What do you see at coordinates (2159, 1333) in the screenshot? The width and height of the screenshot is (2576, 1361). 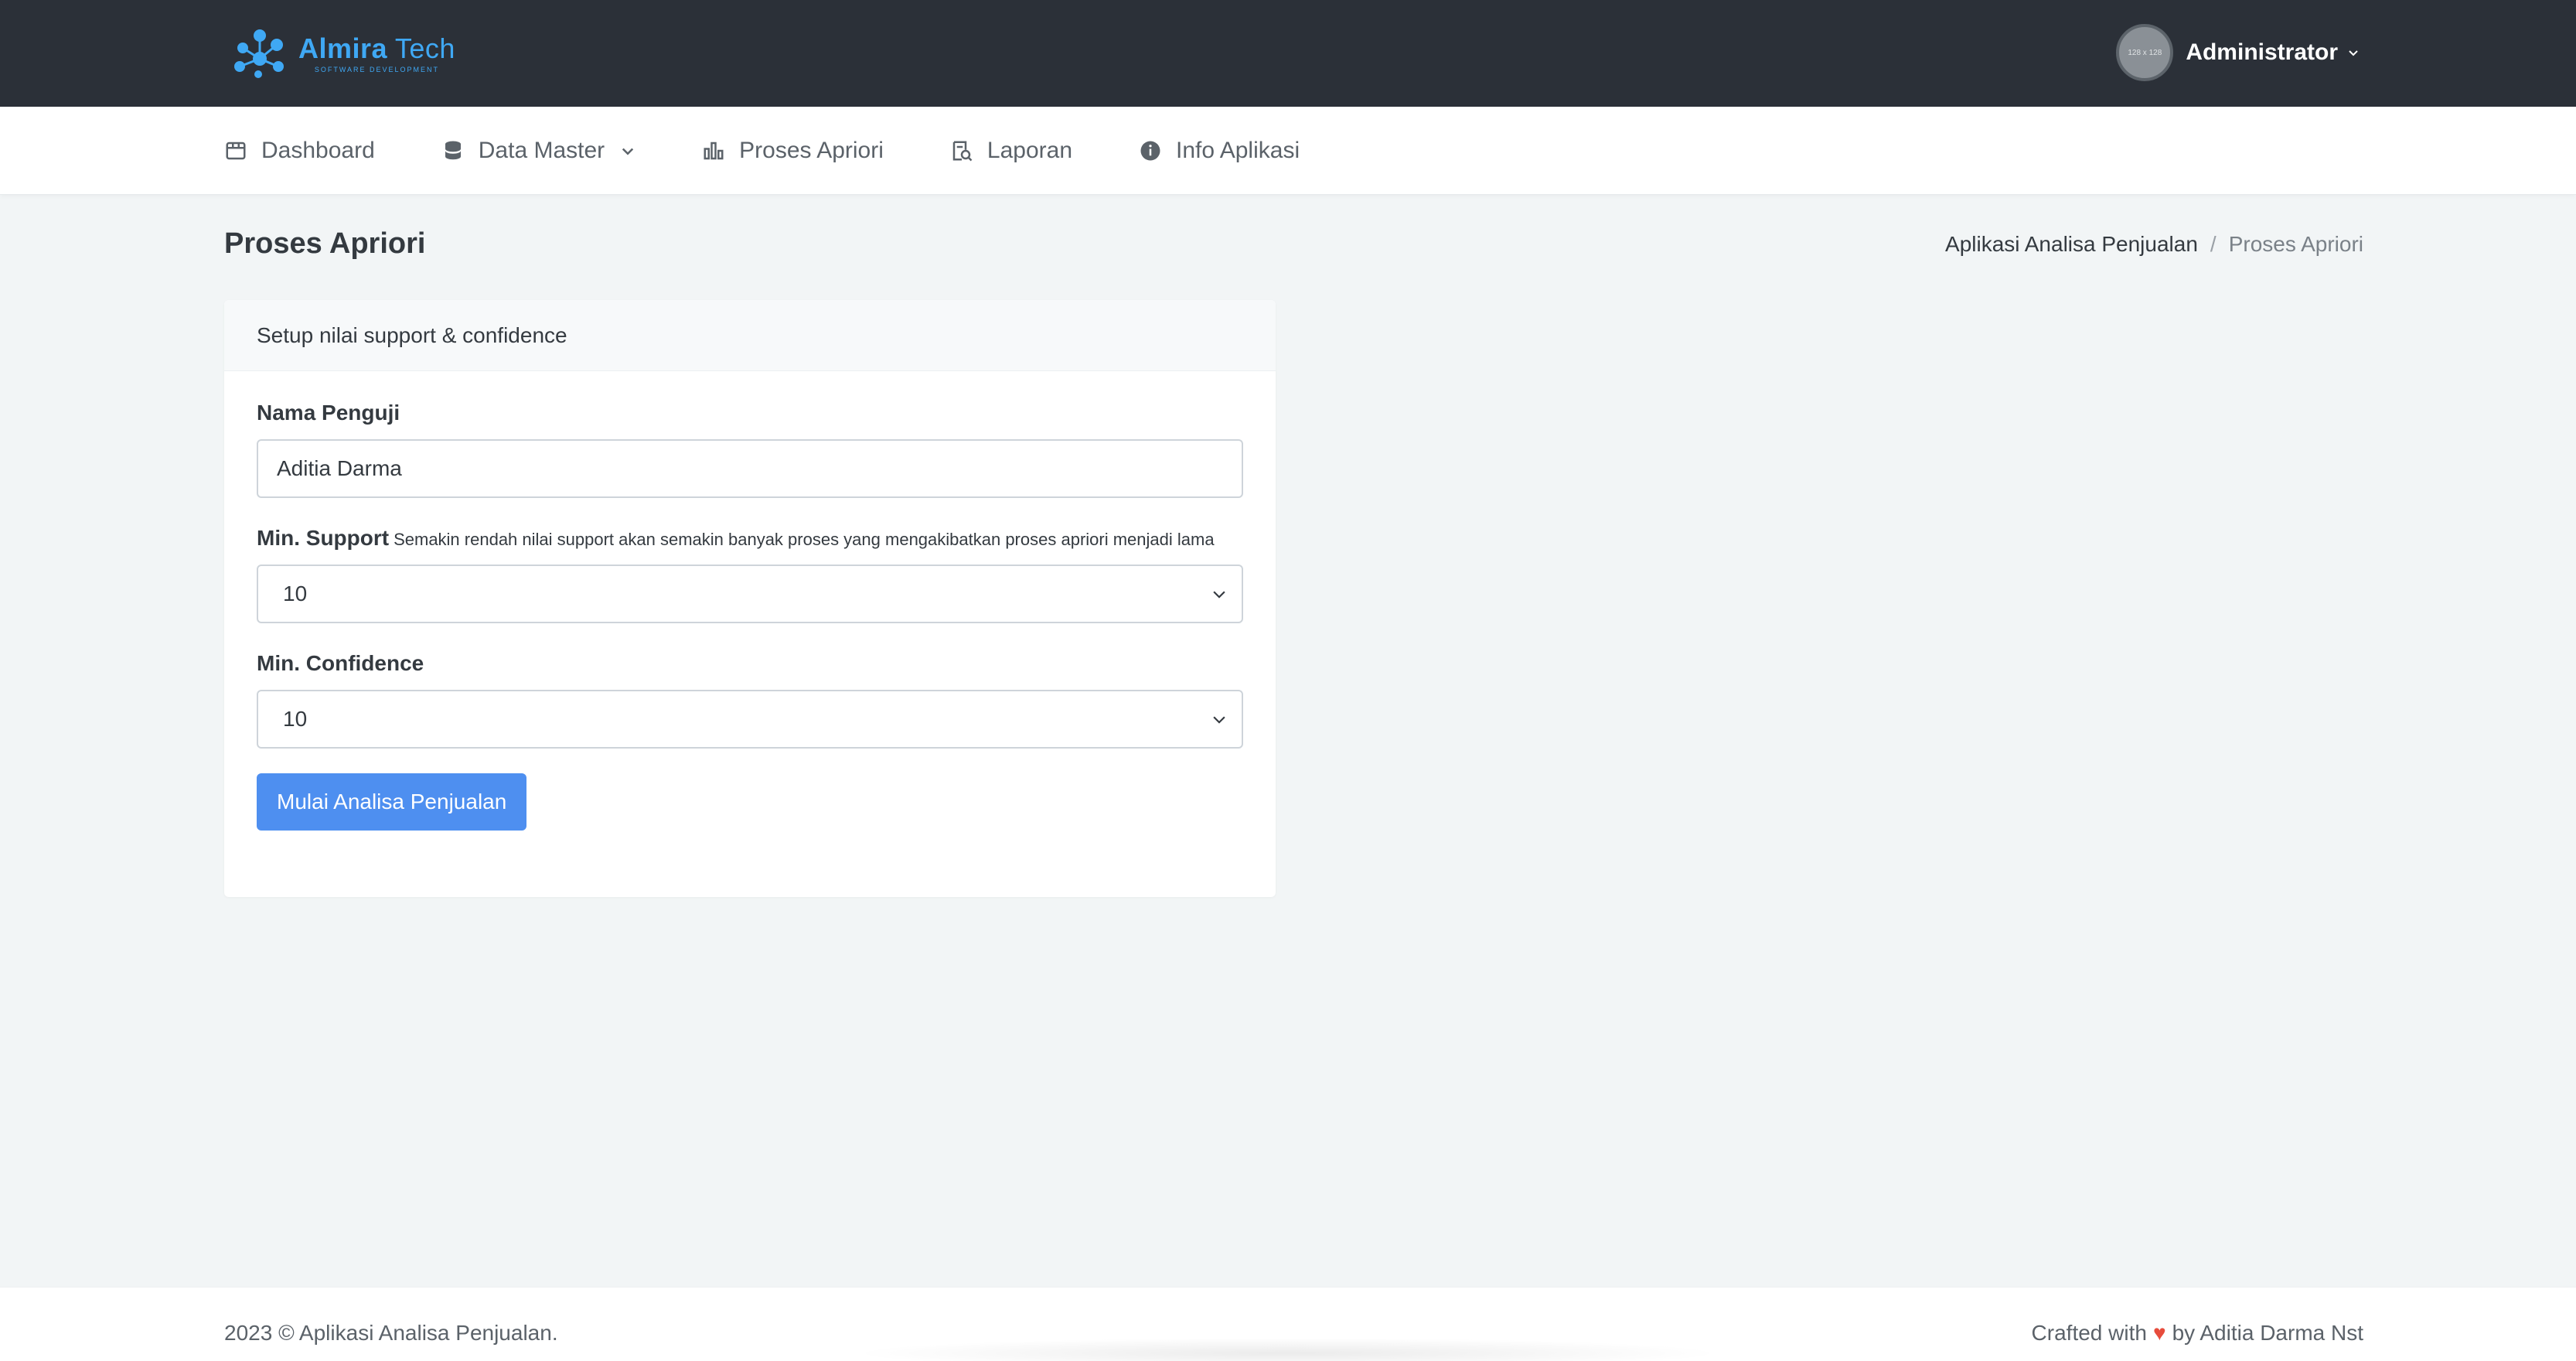 I see `heart-icon: ♥` at bounding box center [2159, 1333].